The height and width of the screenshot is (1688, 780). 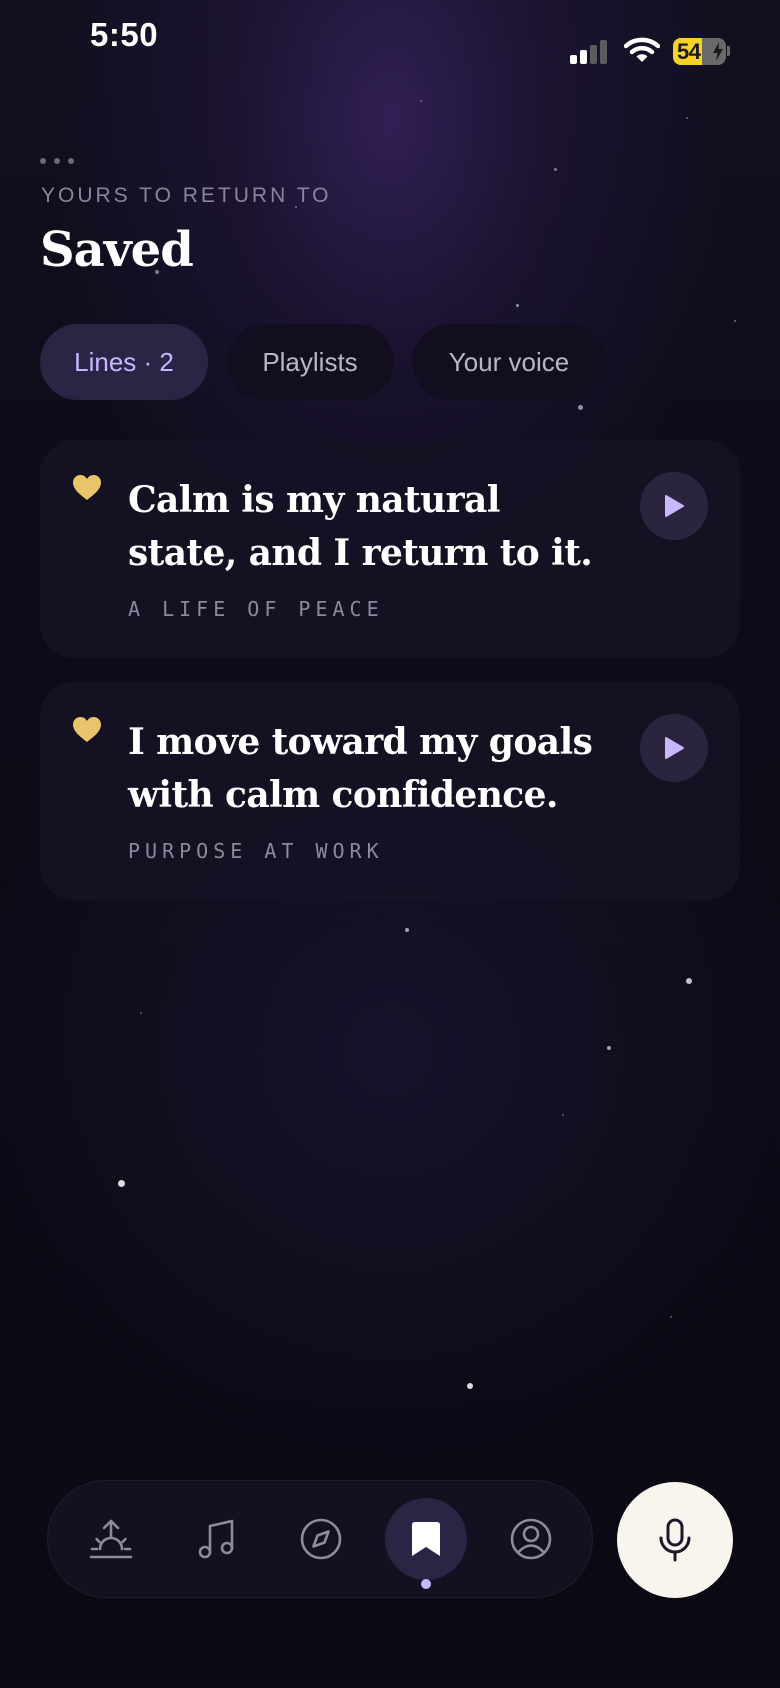 I want to click on tab-lines: Lines · 2, so click(x=124, y=362).